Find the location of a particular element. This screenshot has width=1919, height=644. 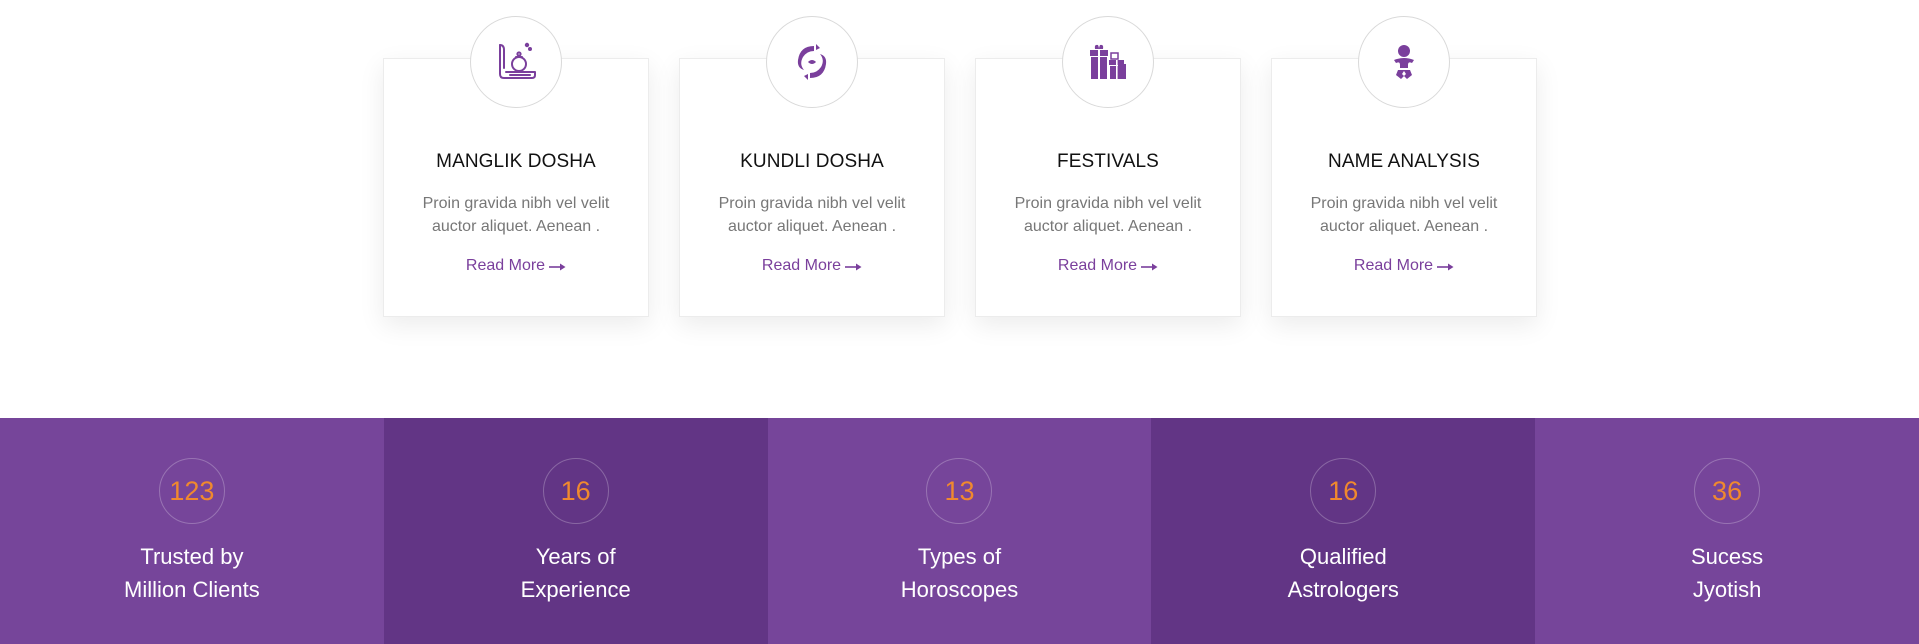

stat-value: 36 is located at coordinates (1727, 491).